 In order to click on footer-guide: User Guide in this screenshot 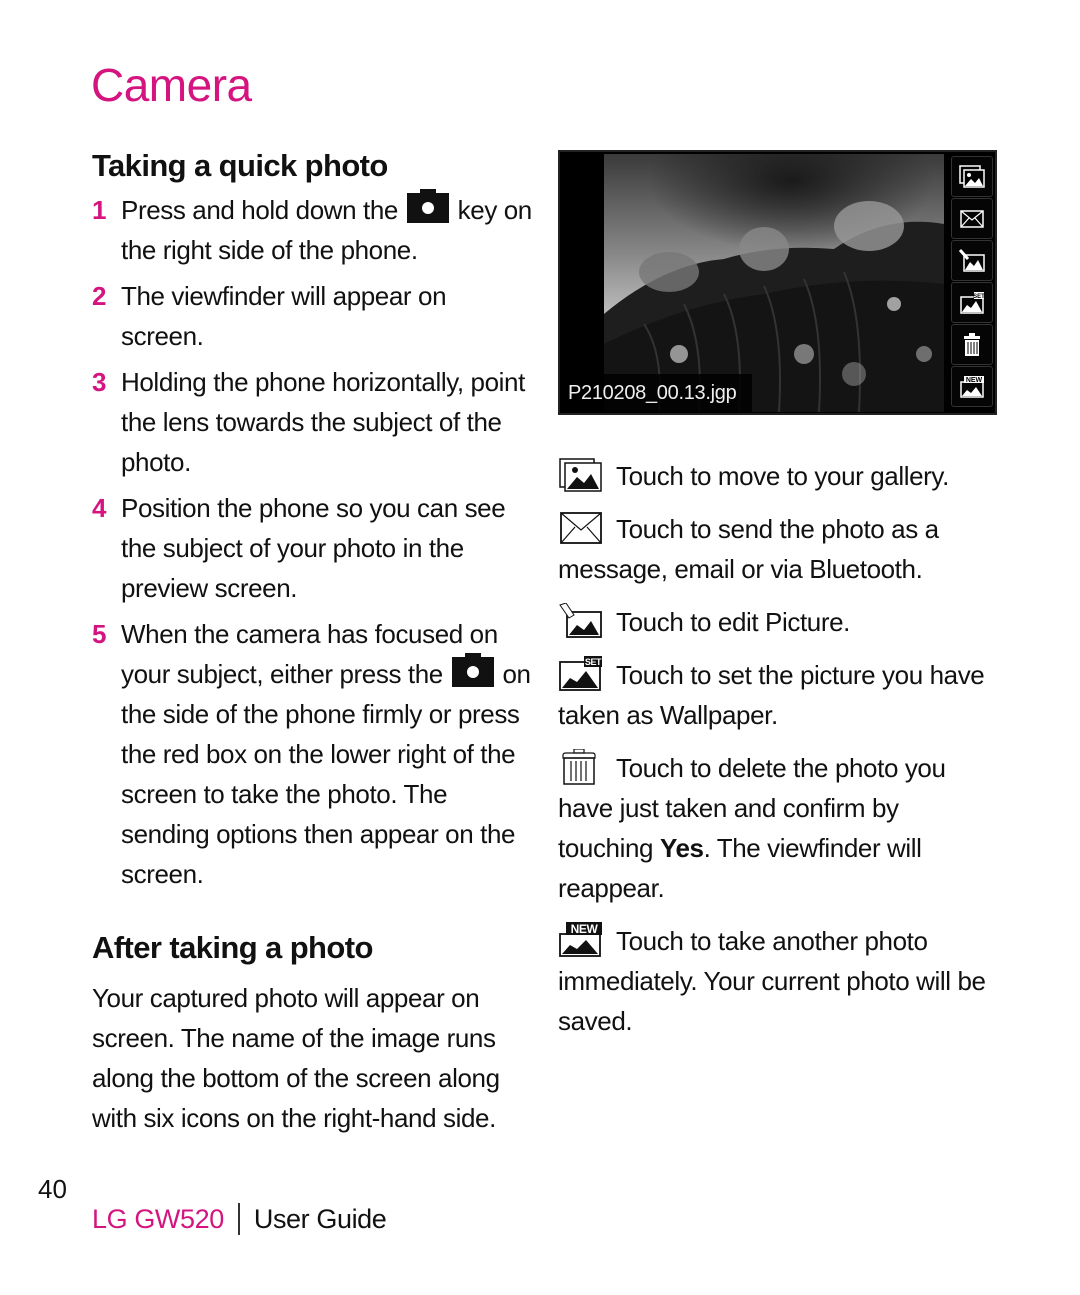, I will do `click(320, 1218)`.